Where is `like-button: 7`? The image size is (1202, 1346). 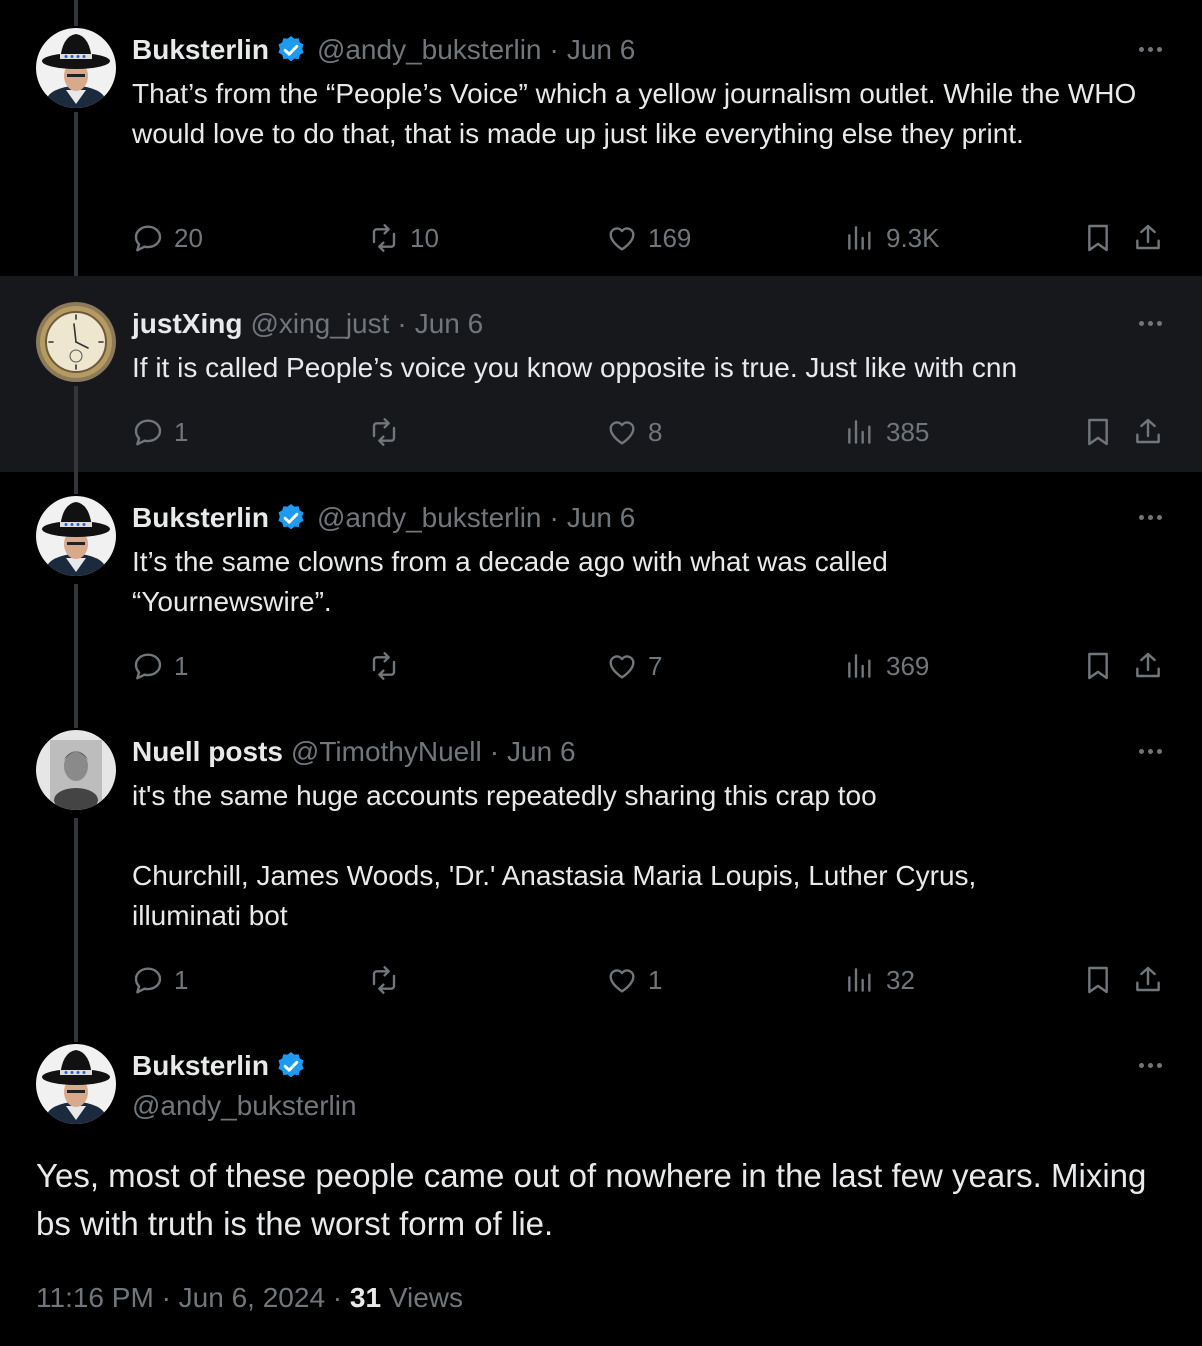
like-button: 7 is located at coordinates (634, 666).